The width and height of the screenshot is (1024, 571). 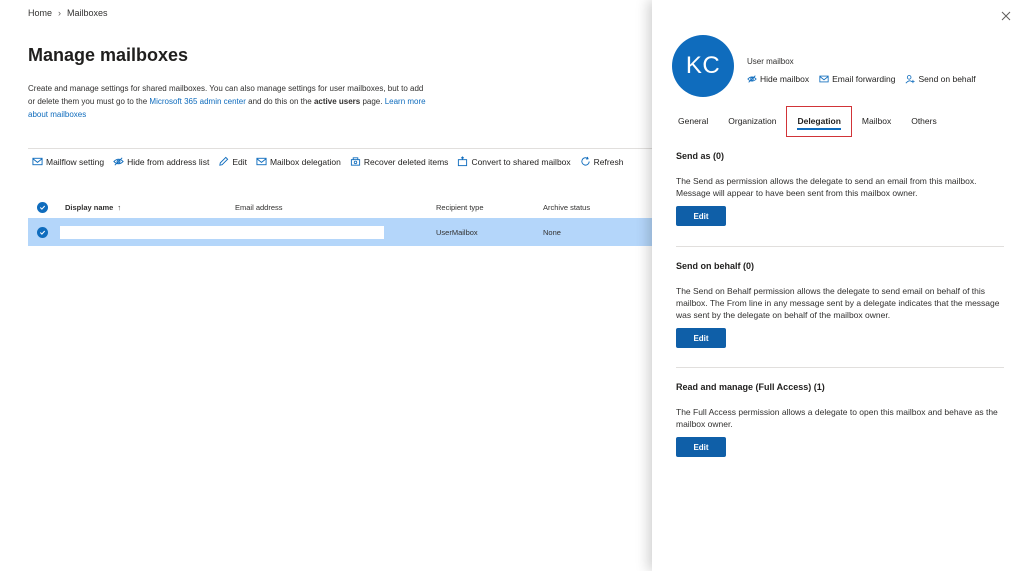 I want to click on close-icon, so click(x=1006, y=16).